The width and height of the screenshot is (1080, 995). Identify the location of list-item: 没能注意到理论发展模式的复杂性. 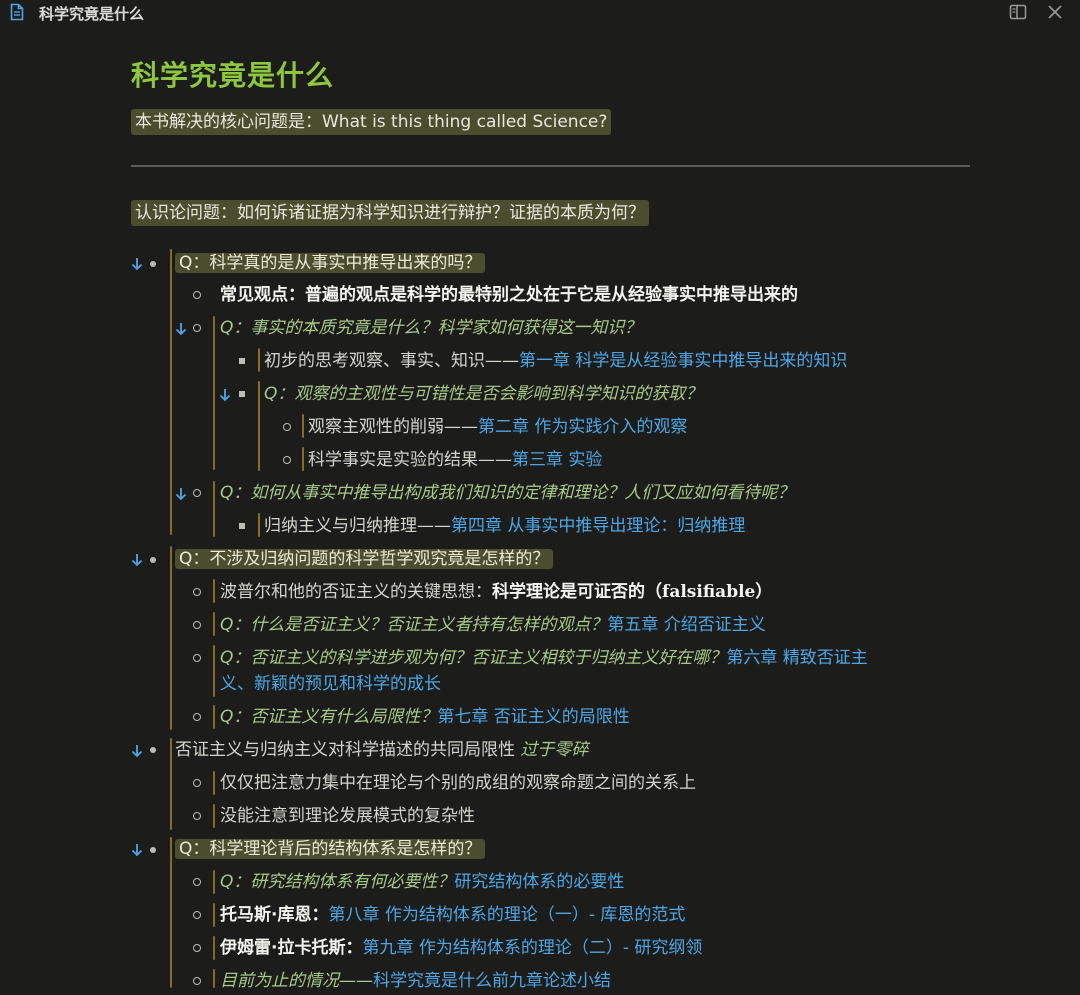
(347, 816).